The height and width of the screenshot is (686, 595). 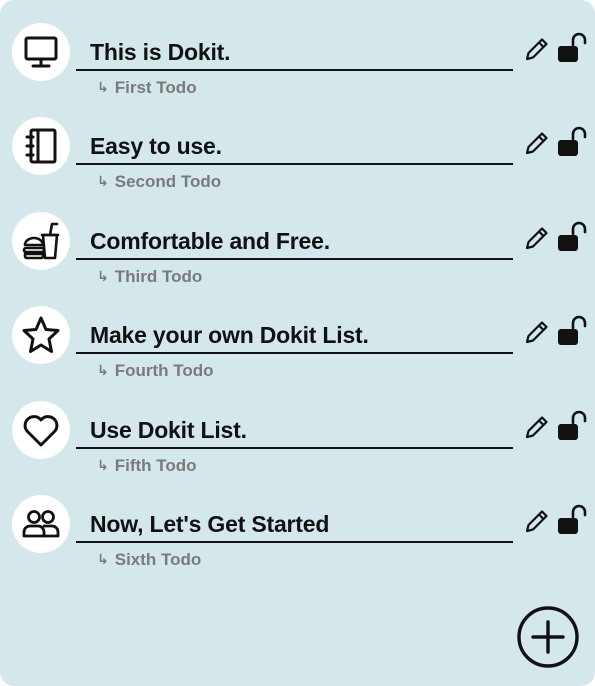 What do you see at coordinates (158, 276) in the screenshot?
I see `todo-subtitle-text: Third Todo` at bounding box center [158, 276].